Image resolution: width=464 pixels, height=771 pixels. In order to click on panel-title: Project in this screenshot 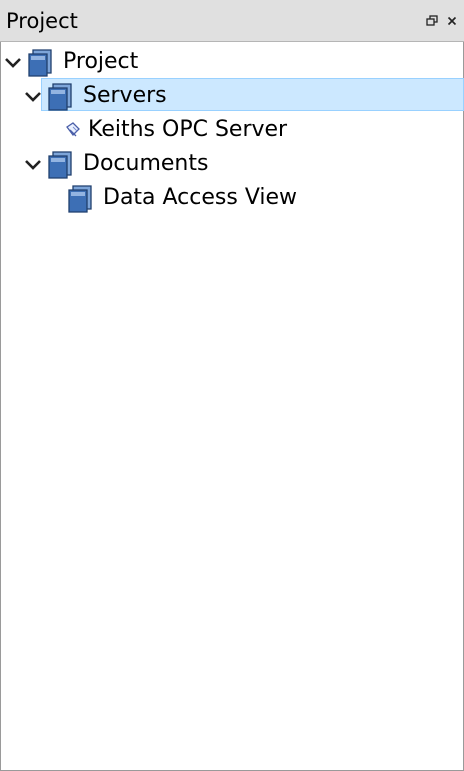, I will do `click(42, 21)`.